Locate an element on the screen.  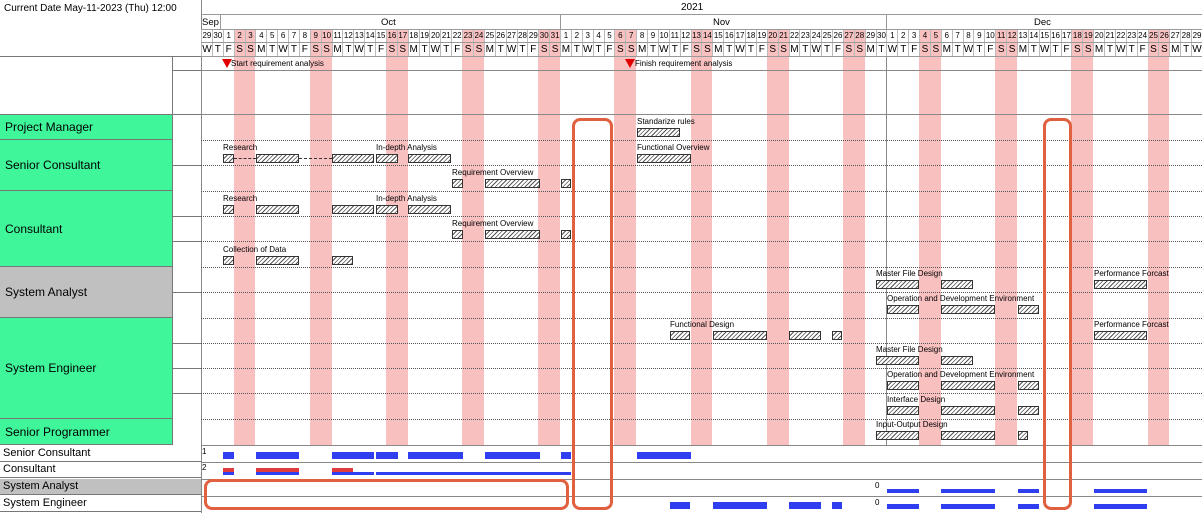
highlight-box is located at coordinates (592, 314).